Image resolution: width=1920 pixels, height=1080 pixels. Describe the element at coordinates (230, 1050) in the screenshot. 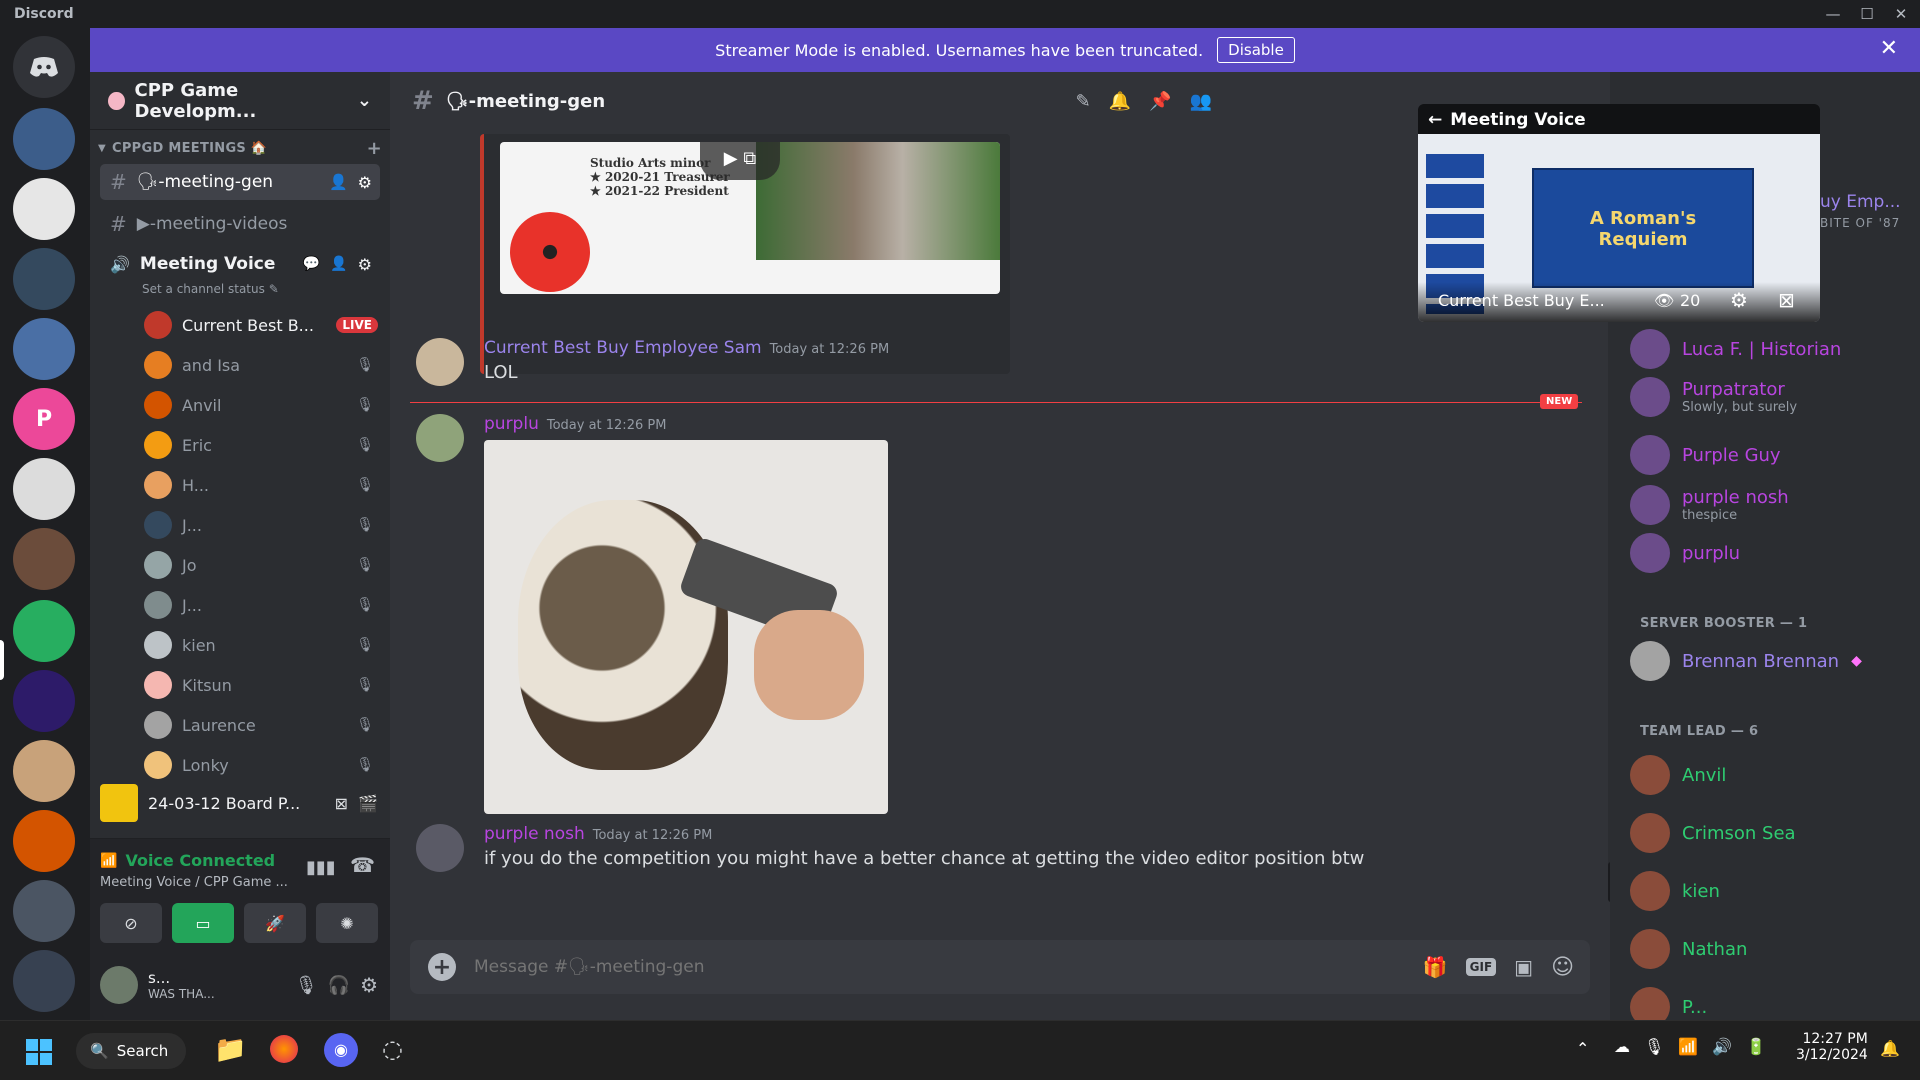

I see `file-explorer-icon: 📁` at that location.